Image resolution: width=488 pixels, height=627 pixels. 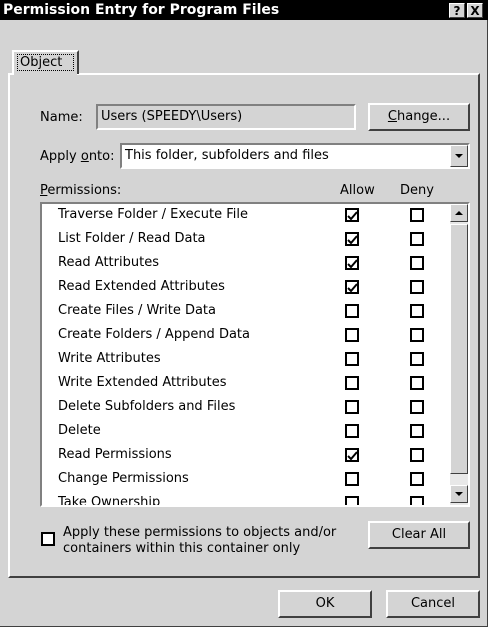 I want to click on scroll-up-arrow-icon, so click(x=459, y=213).